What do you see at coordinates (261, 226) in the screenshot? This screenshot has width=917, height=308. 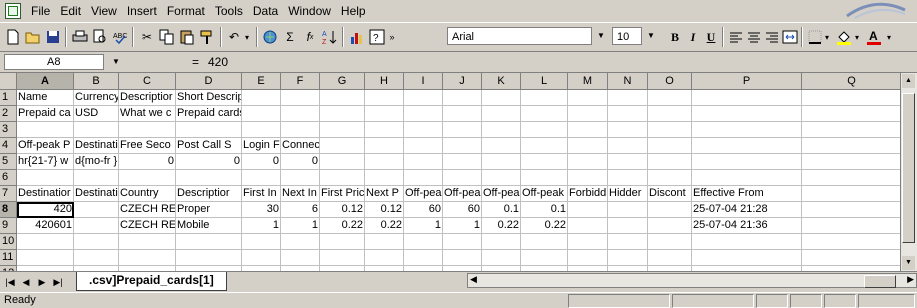 I see `cell-e9: 1` at bounding box center [261, 226].